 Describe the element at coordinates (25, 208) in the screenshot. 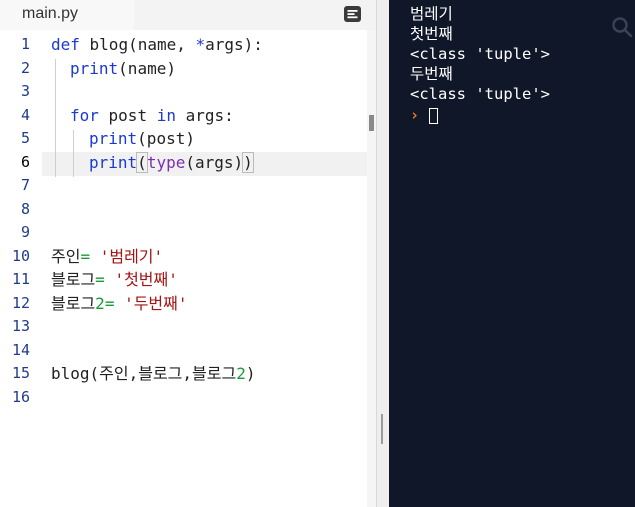

I see `line-number: 8` at that location.